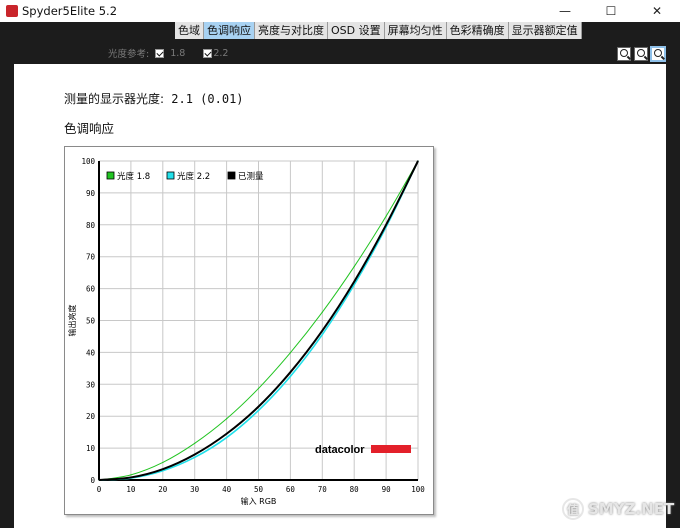 The height and width of the screenshot is (528, 680). I want to click on zoom-toolbar, so click(641, 54).